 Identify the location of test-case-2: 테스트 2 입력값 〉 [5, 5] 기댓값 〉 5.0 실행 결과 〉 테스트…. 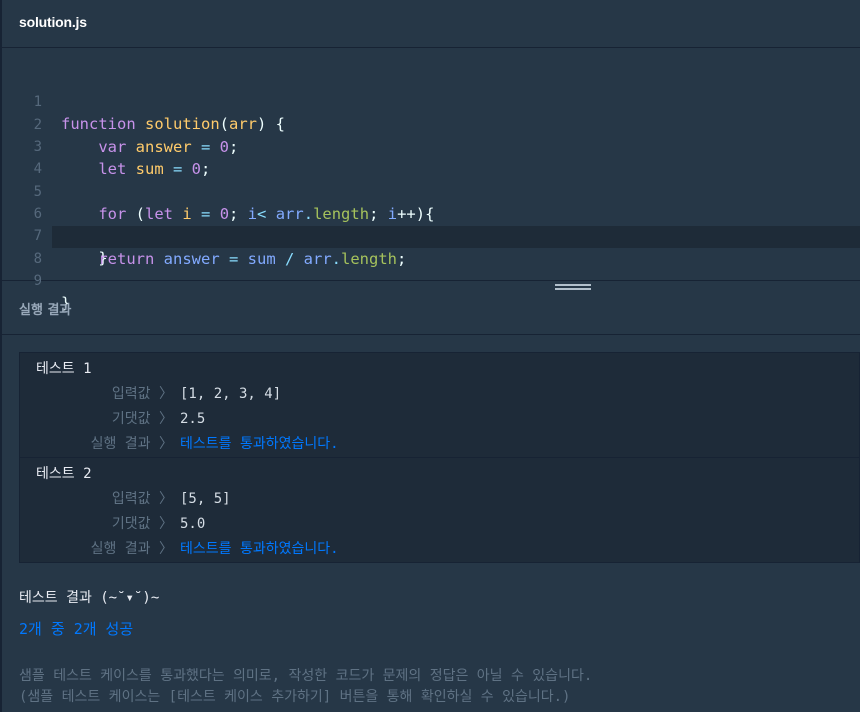
(440, 510).